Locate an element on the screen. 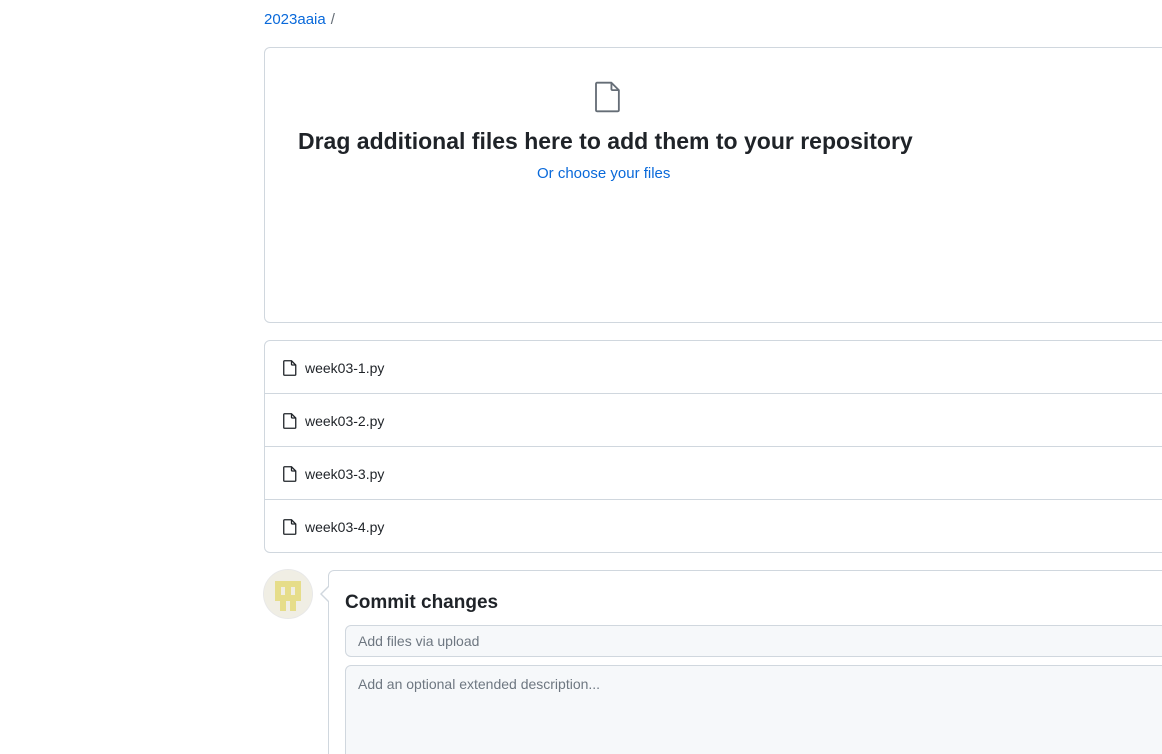 This screenshot has width=1162, height=754. file-row: week03-4.py is located at coordinates (713, 526).